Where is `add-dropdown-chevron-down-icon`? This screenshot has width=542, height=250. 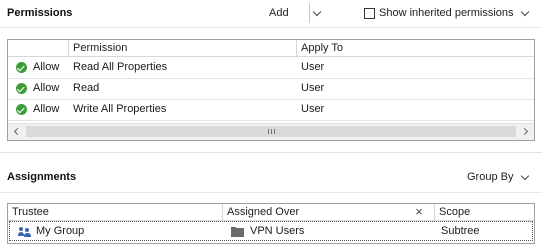
add-dropdown-chevron-down-icon is located at coordinates (317, 12).